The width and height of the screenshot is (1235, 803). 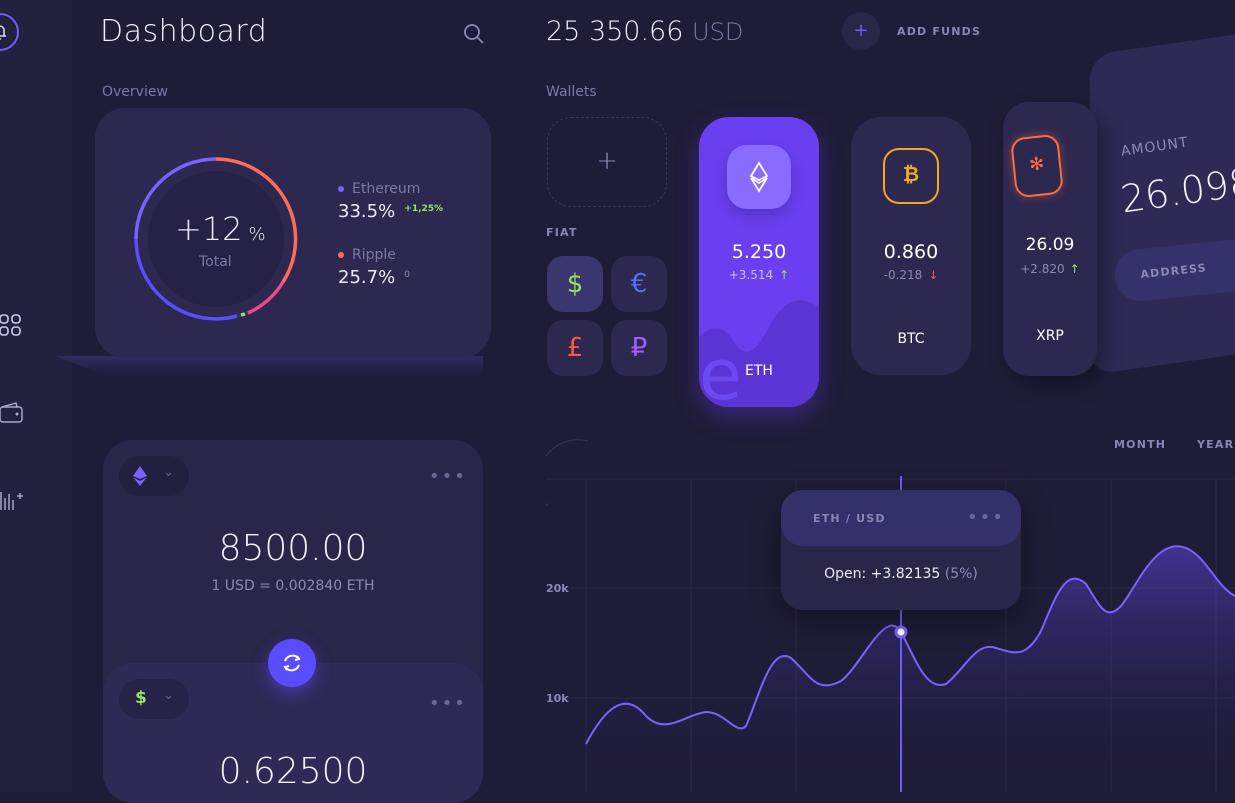 What do you see at coordinates (759, 353) in the screenshot?
I see `eth-wave-decoration: e` at bounding box center [759, 353].